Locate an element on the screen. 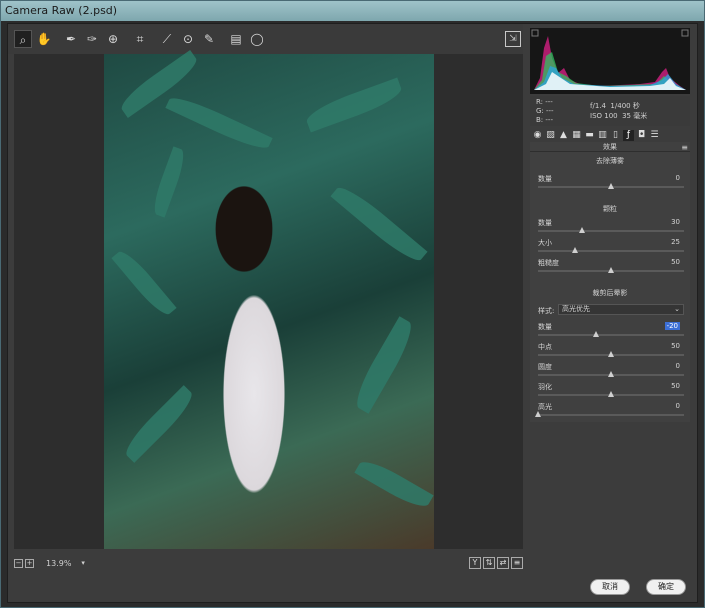 The image size is (705, 608). transform-tab-icon: ▯ is located at coordinates (615, 135).